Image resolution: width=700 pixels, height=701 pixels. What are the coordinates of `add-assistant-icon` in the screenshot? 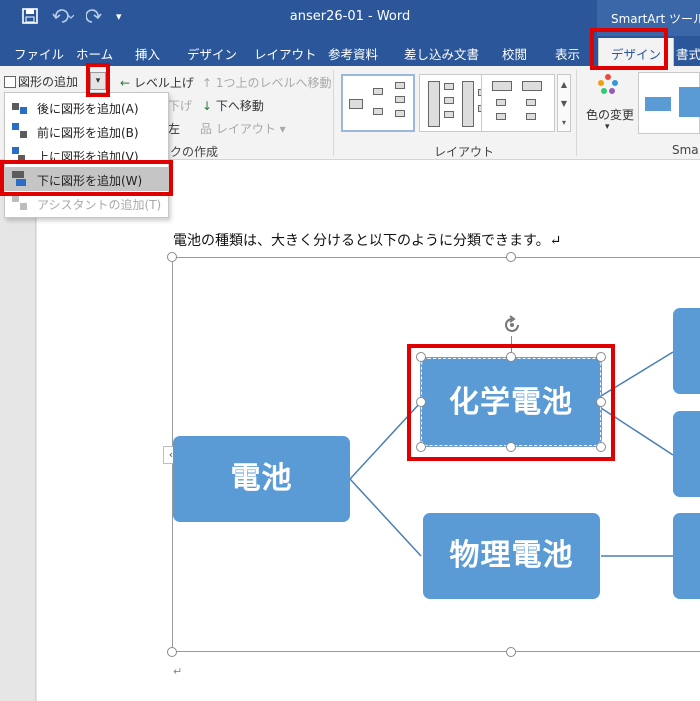 It's located at (20, 203).